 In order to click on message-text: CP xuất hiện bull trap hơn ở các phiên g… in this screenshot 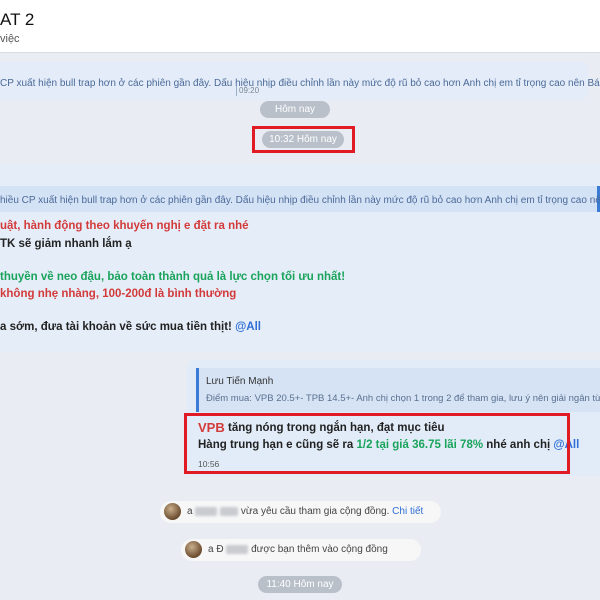, I will do `click(300, 83)`.